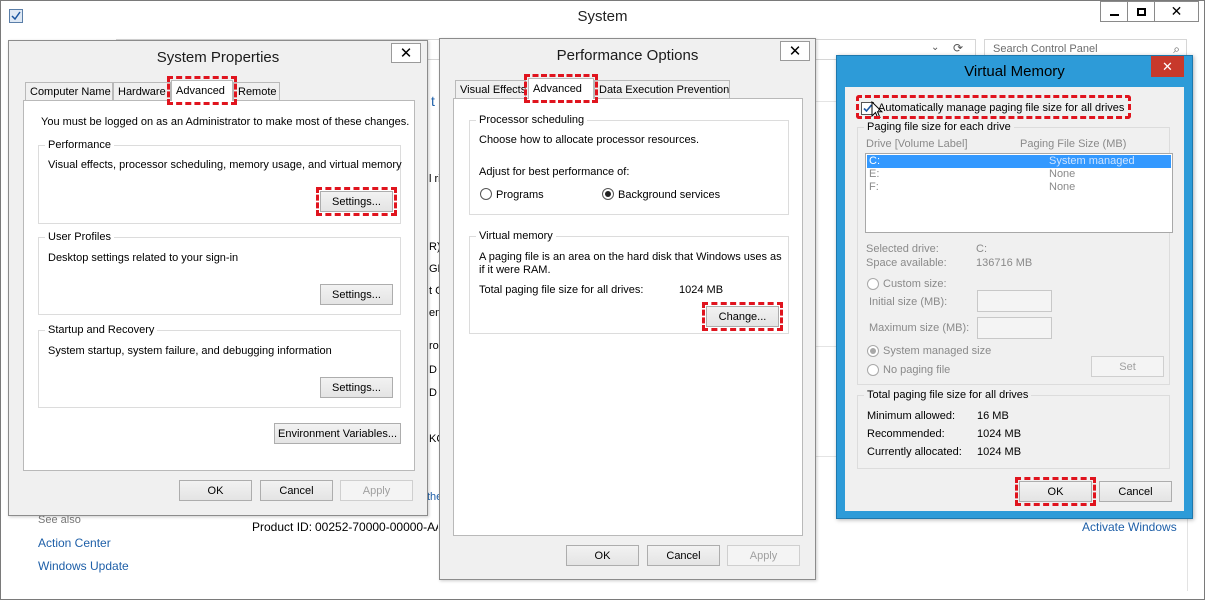 The image size is (1205, 600). Describe the element at coordinates (1073, 144) in the screenshot. I see `column-header-size: Paging File Size (MB)` at that location.